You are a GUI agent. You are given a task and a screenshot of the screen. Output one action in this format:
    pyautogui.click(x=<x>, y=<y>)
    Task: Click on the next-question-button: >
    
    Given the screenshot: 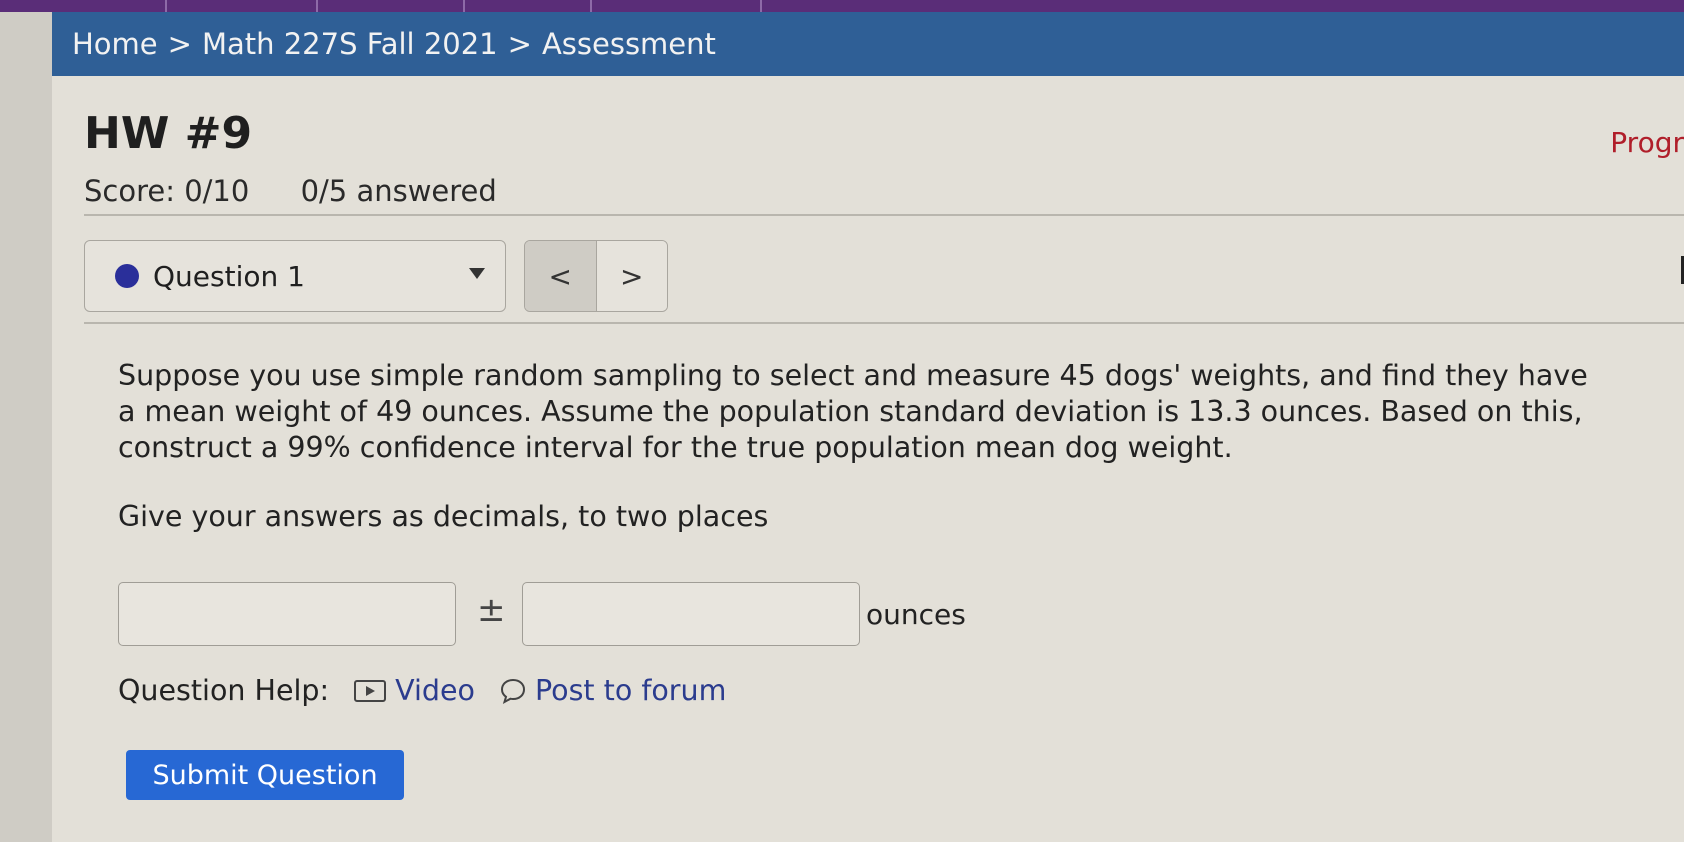 What is the action you would take?
    pyautogui.click(x=631, y=276)
    